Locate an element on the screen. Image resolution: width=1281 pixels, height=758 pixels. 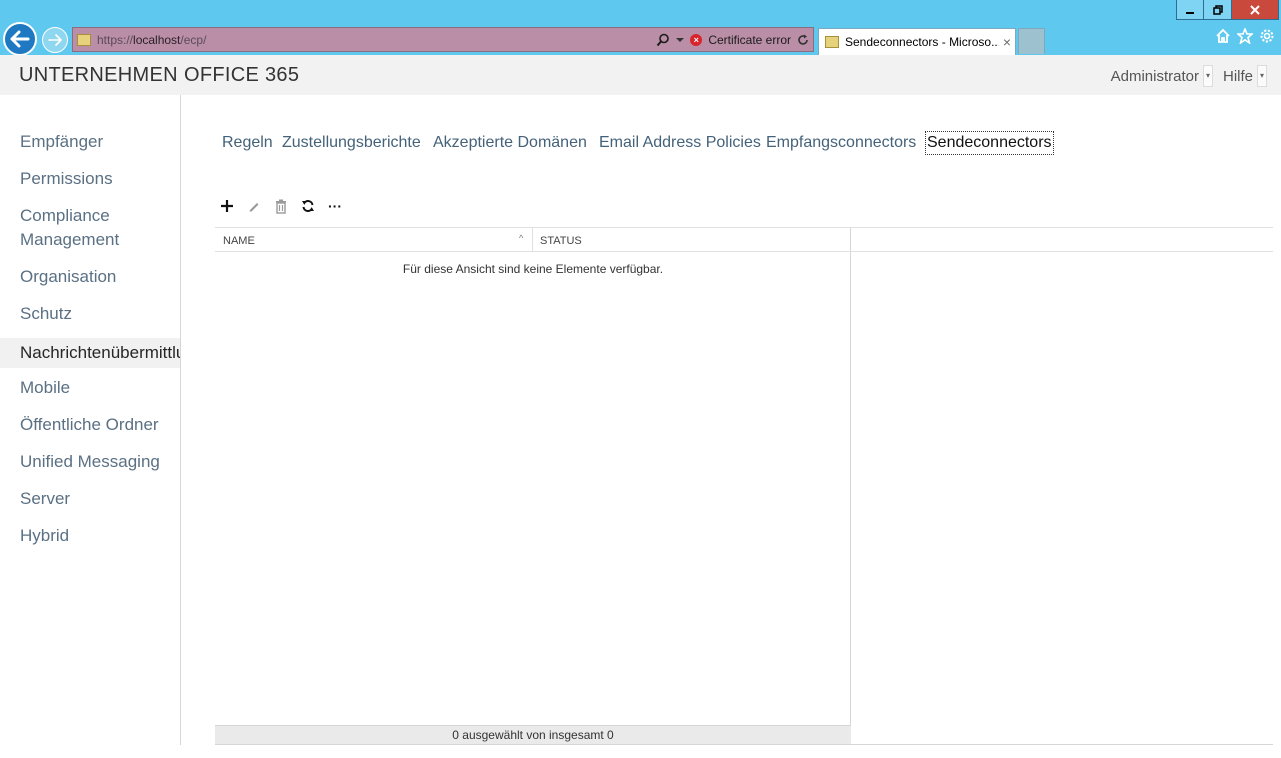
tab-close-icon: × is located at coordinates (1007, 42).